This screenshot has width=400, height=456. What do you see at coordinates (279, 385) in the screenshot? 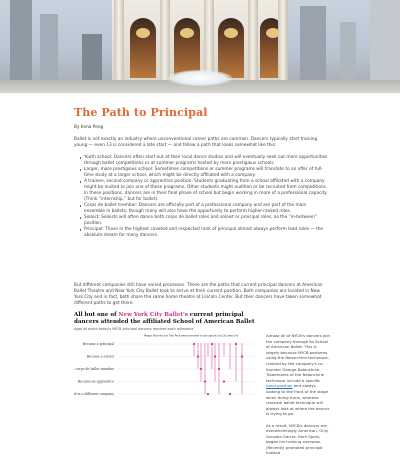
I see `hand-position-link: hand position` at bounding box center [279, 385].